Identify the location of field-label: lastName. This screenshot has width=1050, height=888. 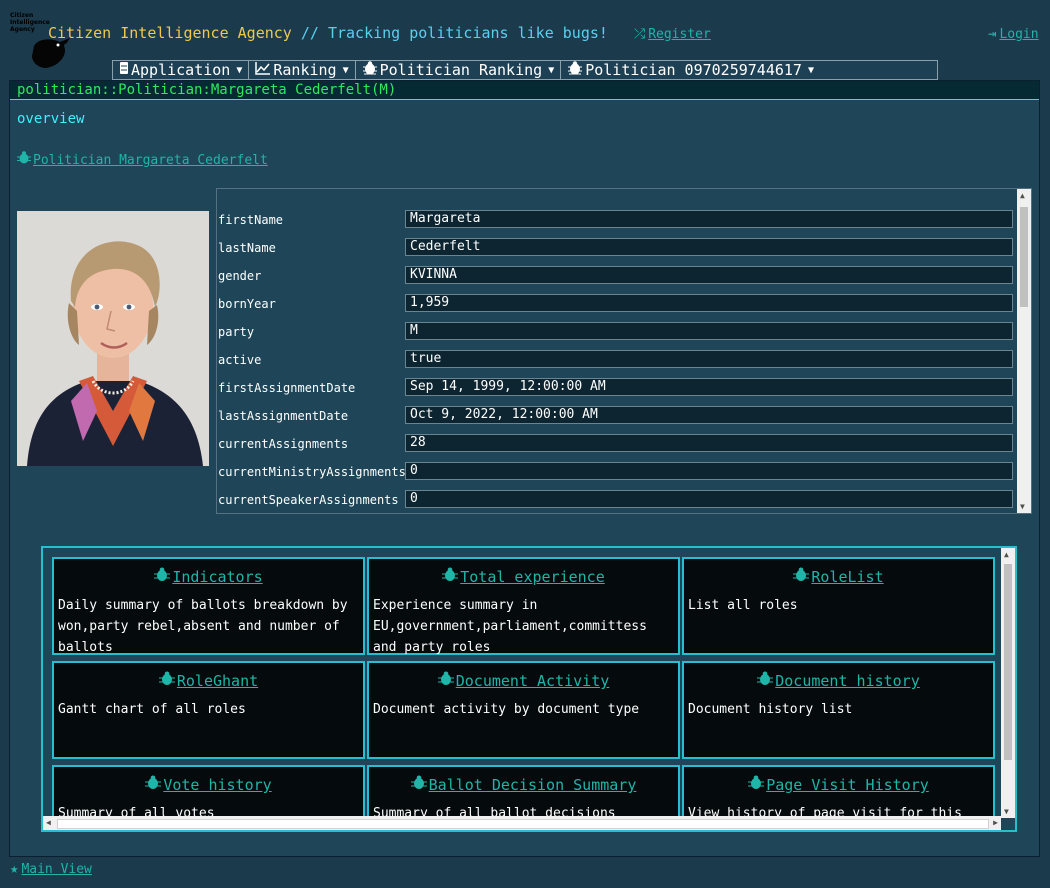
(247, 248).